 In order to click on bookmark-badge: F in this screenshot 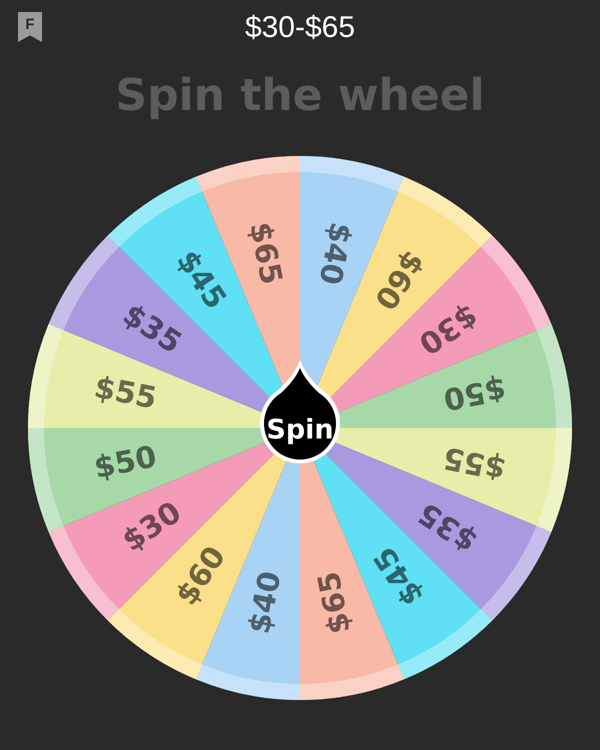, I will do `click(30, 27)`.